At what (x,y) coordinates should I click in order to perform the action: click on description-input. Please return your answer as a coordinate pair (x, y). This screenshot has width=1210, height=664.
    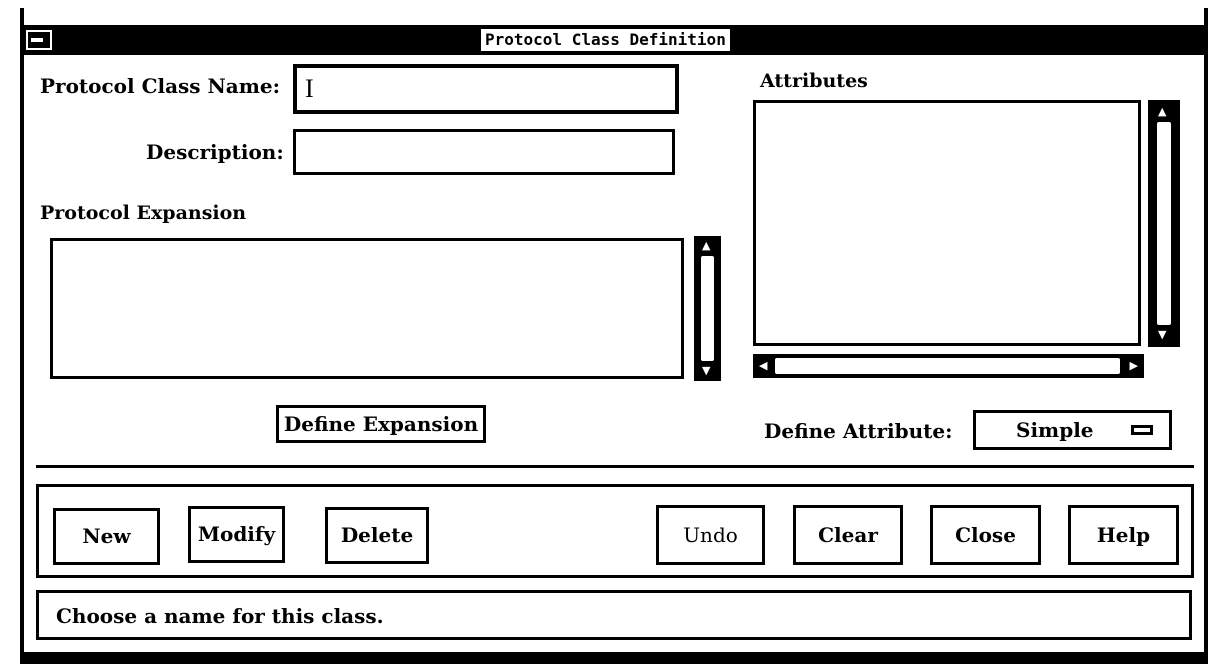
    Looking at the image, I should click on (484, 152).